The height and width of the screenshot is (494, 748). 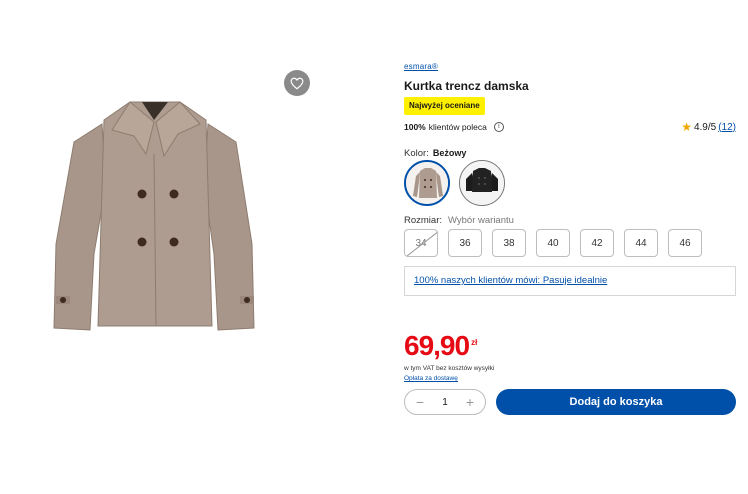 I want to click on recommend-text: klientów poleca, so click(x=457, y=127).